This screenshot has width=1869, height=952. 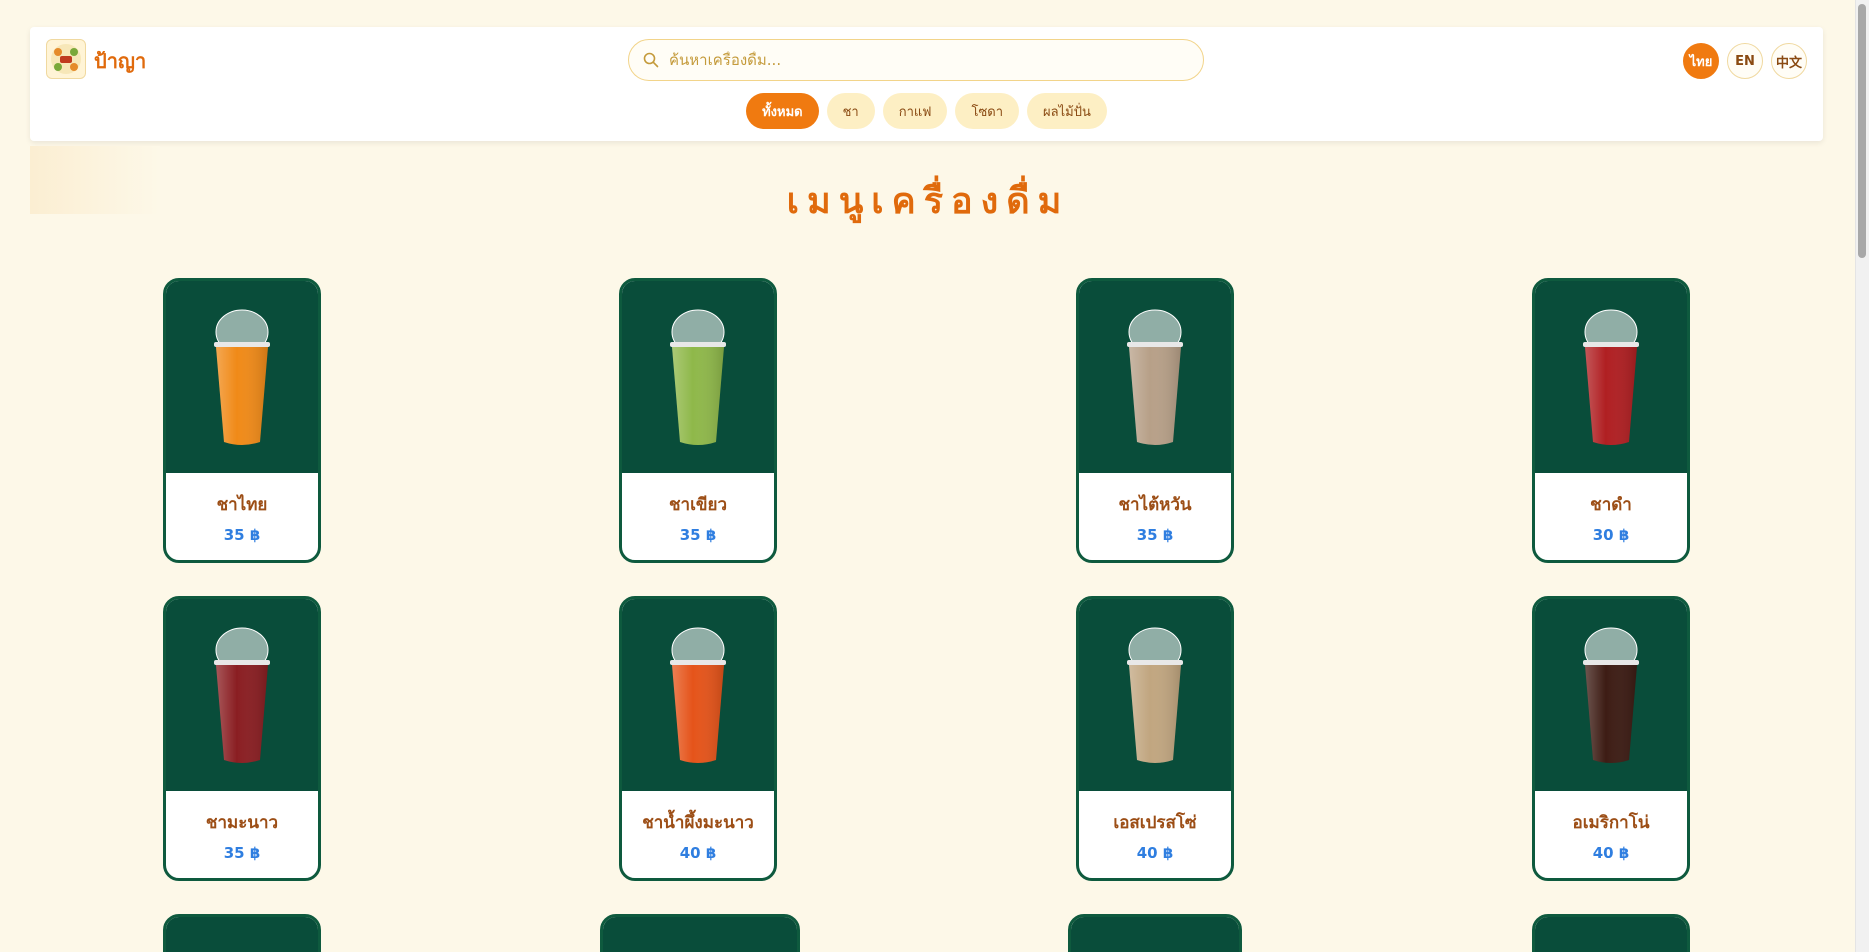 What do you see at coordinates (1611, 535) in the screenshot?
I see `drink-price: 30 ฿` at bounding box center [1611, 535].